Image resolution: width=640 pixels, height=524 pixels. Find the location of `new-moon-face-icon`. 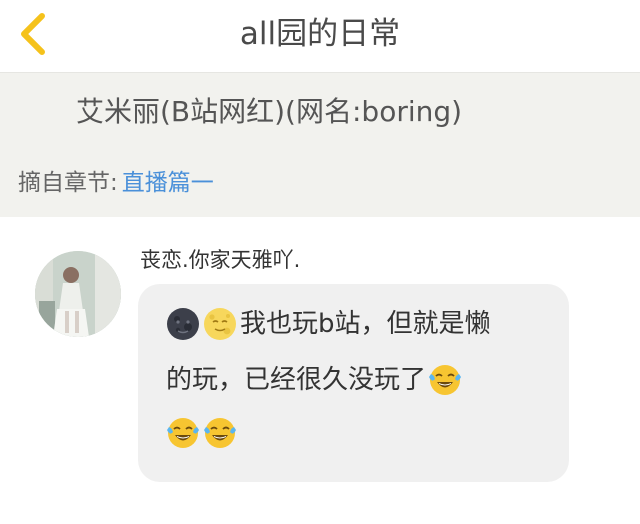

new-moon-face-icon is located at coordinates (183, 324).